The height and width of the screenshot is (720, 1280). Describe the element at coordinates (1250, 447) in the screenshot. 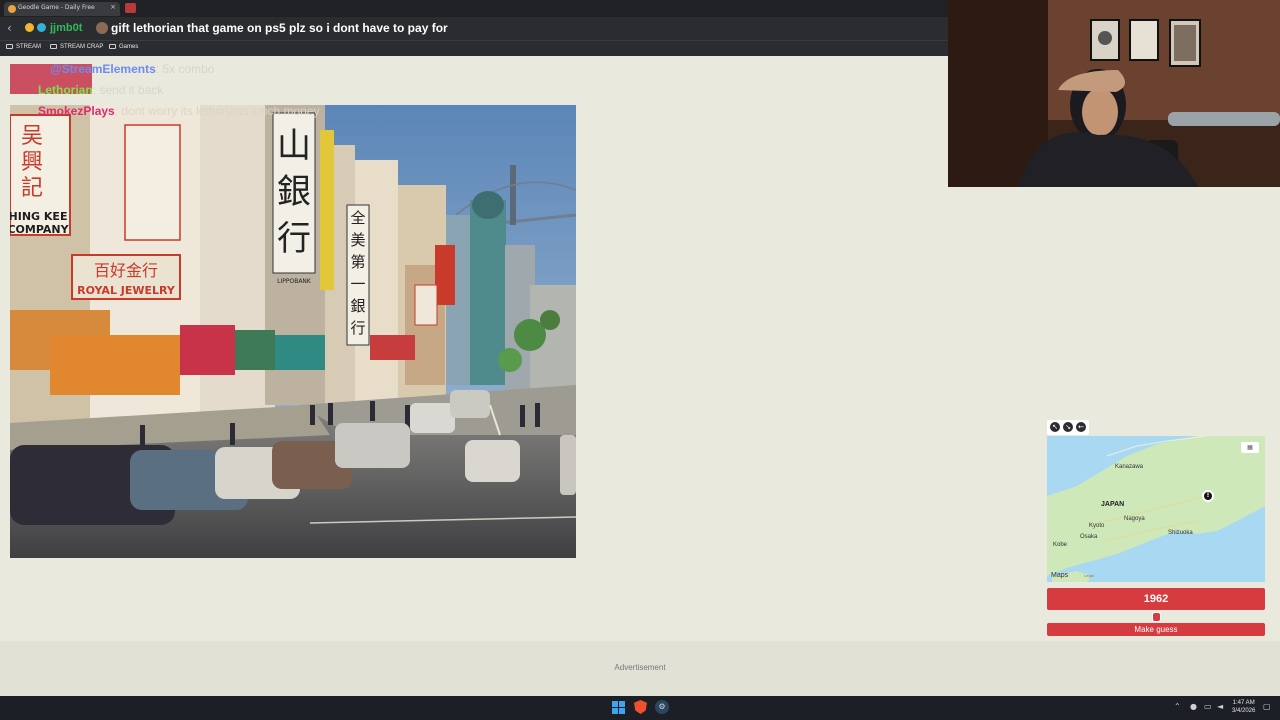

I see `map-type-icon: ▦` at that location.